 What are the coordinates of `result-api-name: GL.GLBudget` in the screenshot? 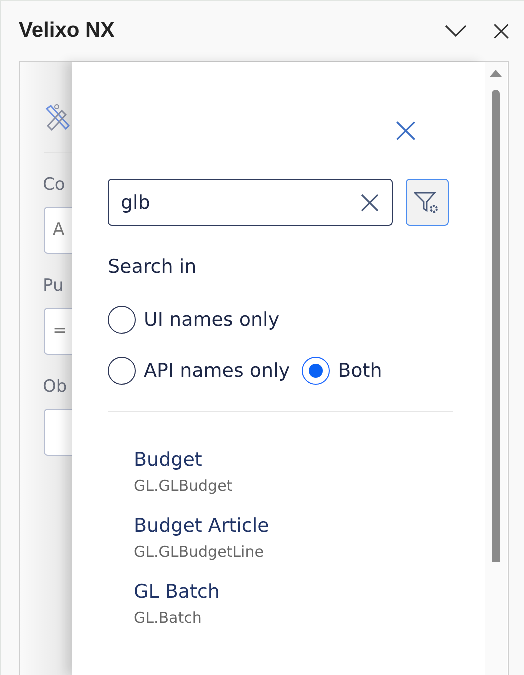 It's located at (184, 486).